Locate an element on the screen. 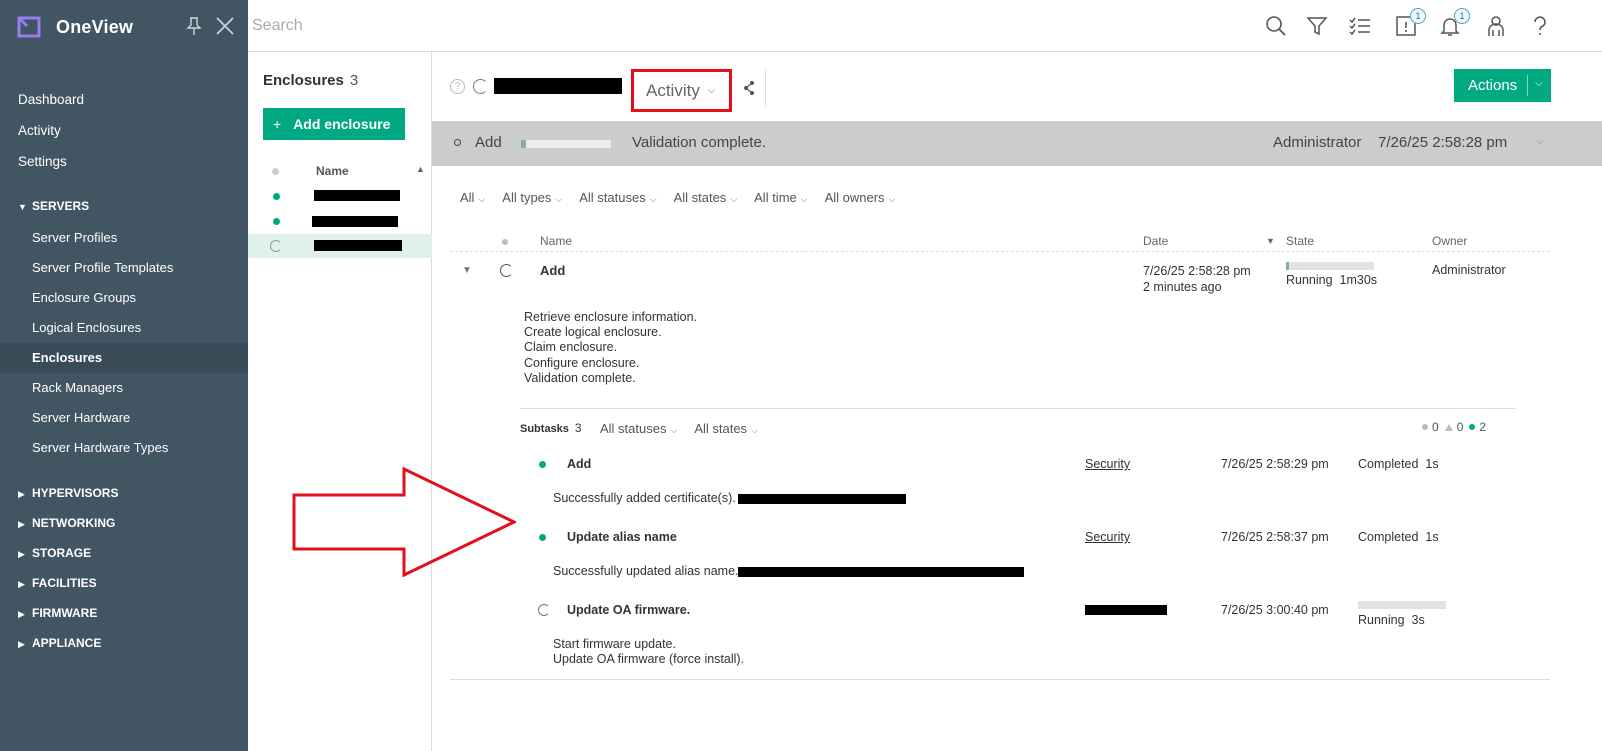 Image resolution: width=1602 pixels, height=751 pixels. sidebar-group-servers: ▼ SERVERS is located at coordinates (124, 206).